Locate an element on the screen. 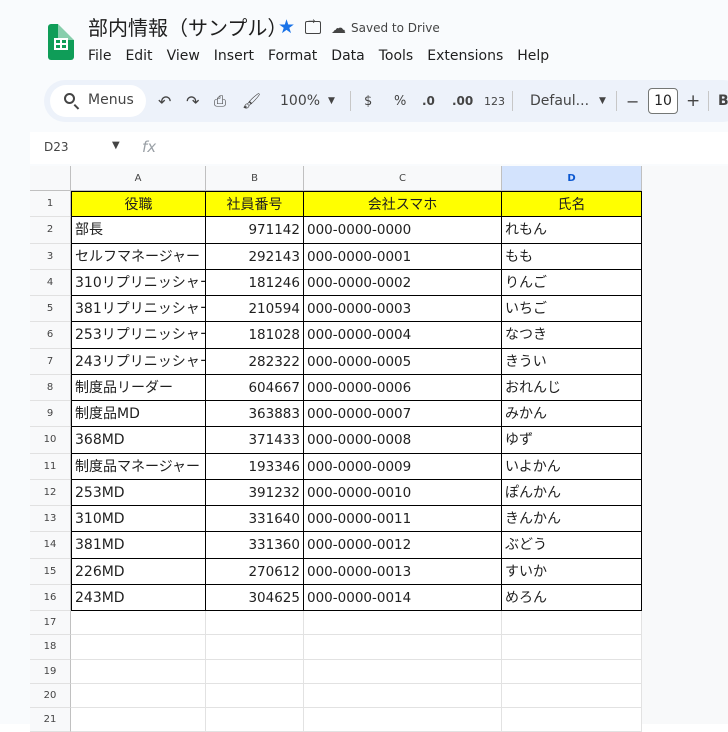 This screenshot has width=728, height=732. menu-data: Data is located at coordinates (347, 56).